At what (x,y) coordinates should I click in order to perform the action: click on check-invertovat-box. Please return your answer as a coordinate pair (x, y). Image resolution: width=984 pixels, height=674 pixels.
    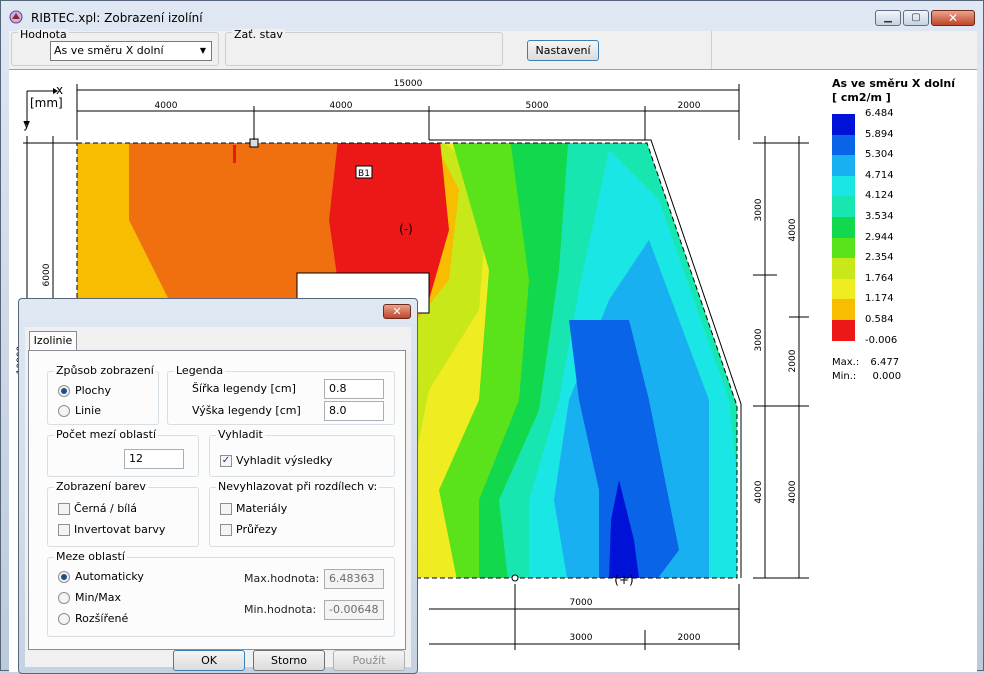
    Looking at the image, I should click on (64, 529).